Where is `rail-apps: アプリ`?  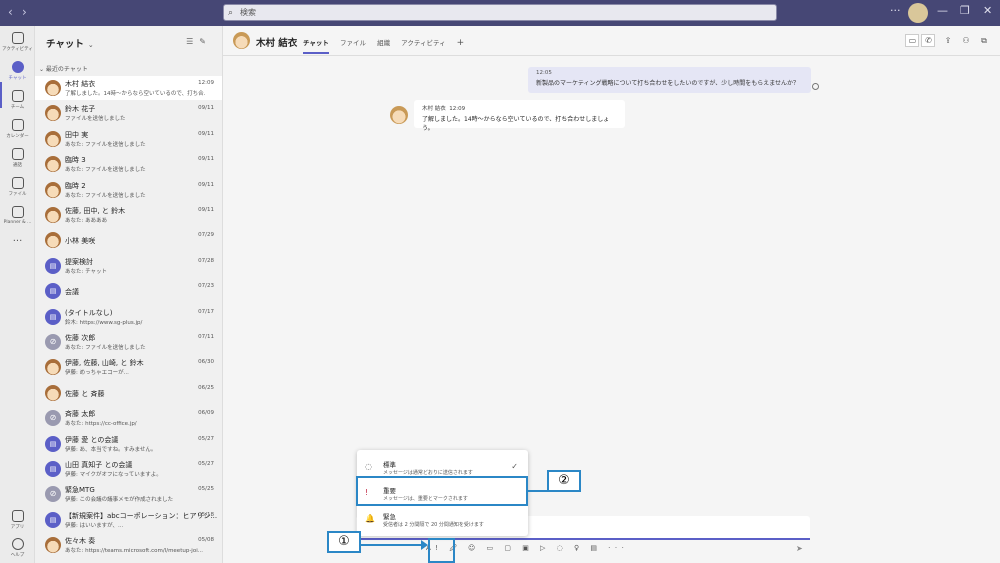 rail-apps: アプリ is located at coordinates (17, 520).